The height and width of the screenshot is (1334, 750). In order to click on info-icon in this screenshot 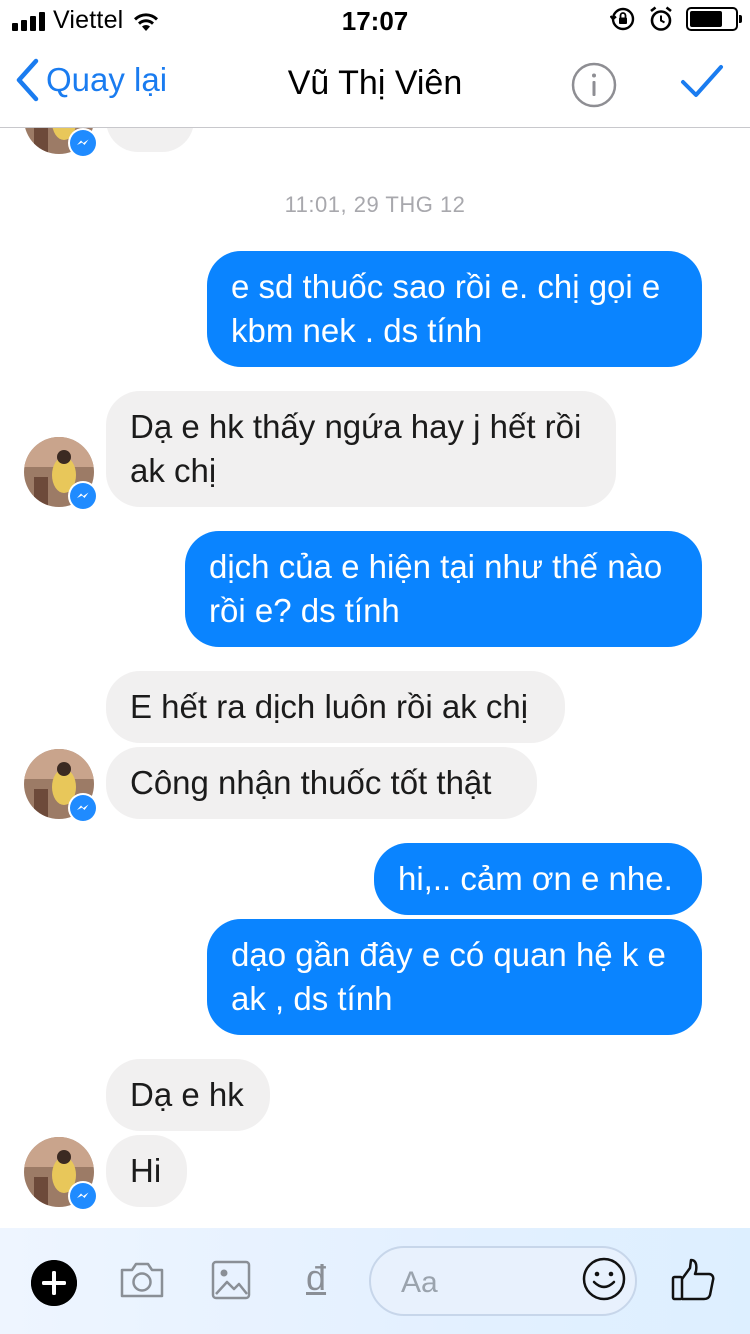, I will do `click(594, 85)`.